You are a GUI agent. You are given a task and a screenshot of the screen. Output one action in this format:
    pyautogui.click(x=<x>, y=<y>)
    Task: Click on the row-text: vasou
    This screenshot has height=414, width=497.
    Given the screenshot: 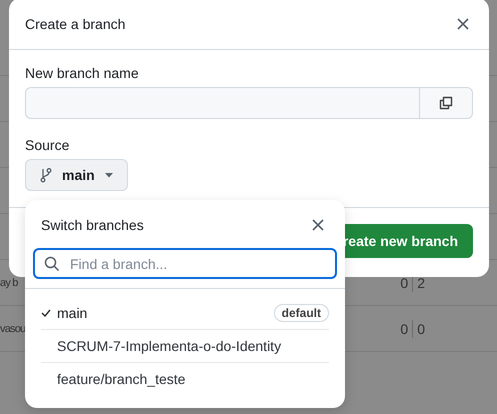 What is the action you would take?
    pyautogui.click(x=13, y=328)
    